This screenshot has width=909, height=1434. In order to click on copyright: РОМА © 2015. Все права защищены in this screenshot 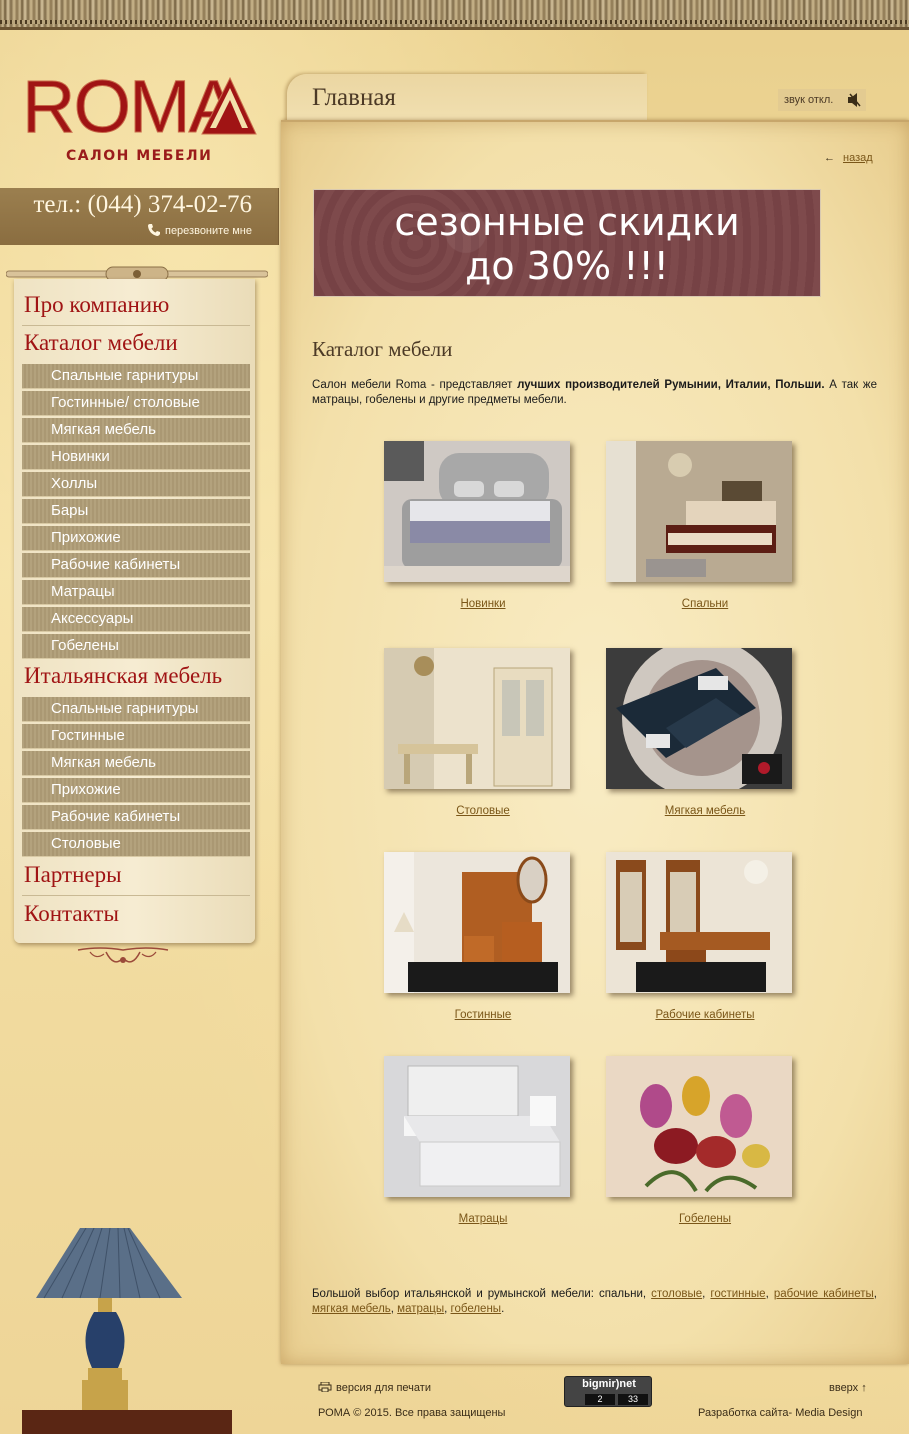, I will do `click(412, 1413)`.